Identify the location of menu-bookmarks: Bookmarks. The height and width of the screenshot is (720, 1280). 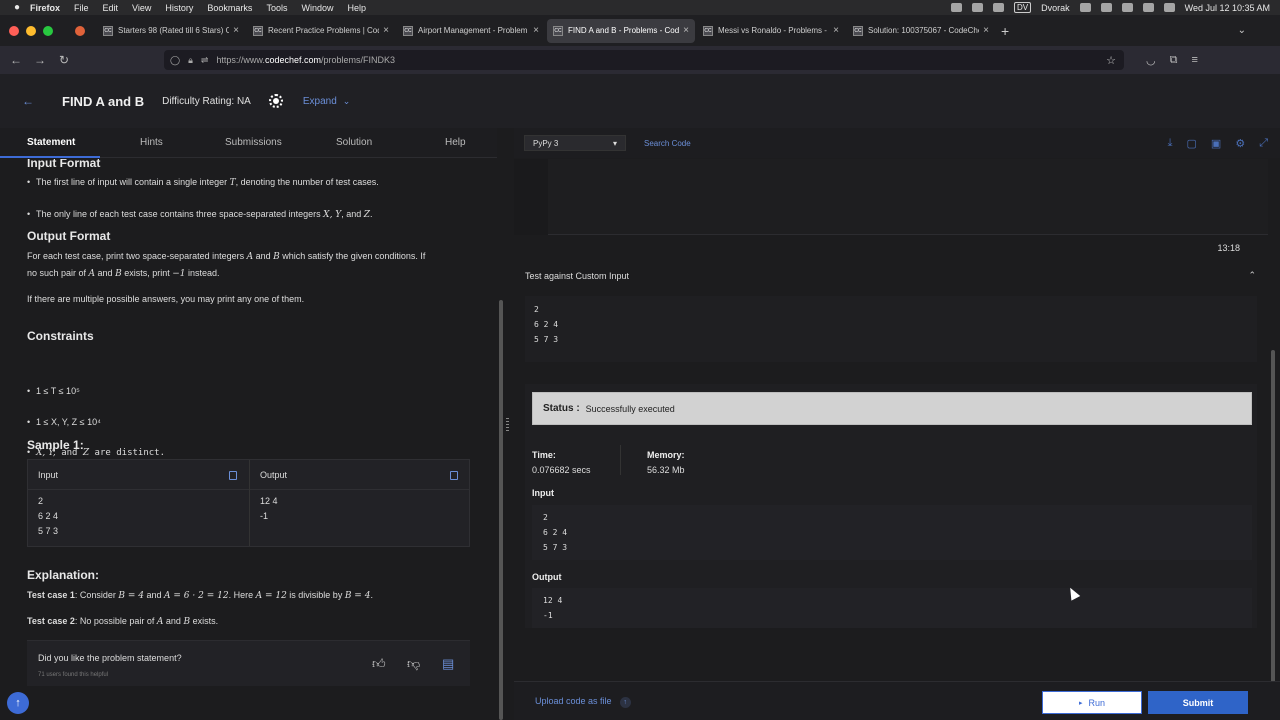
(229, 8).